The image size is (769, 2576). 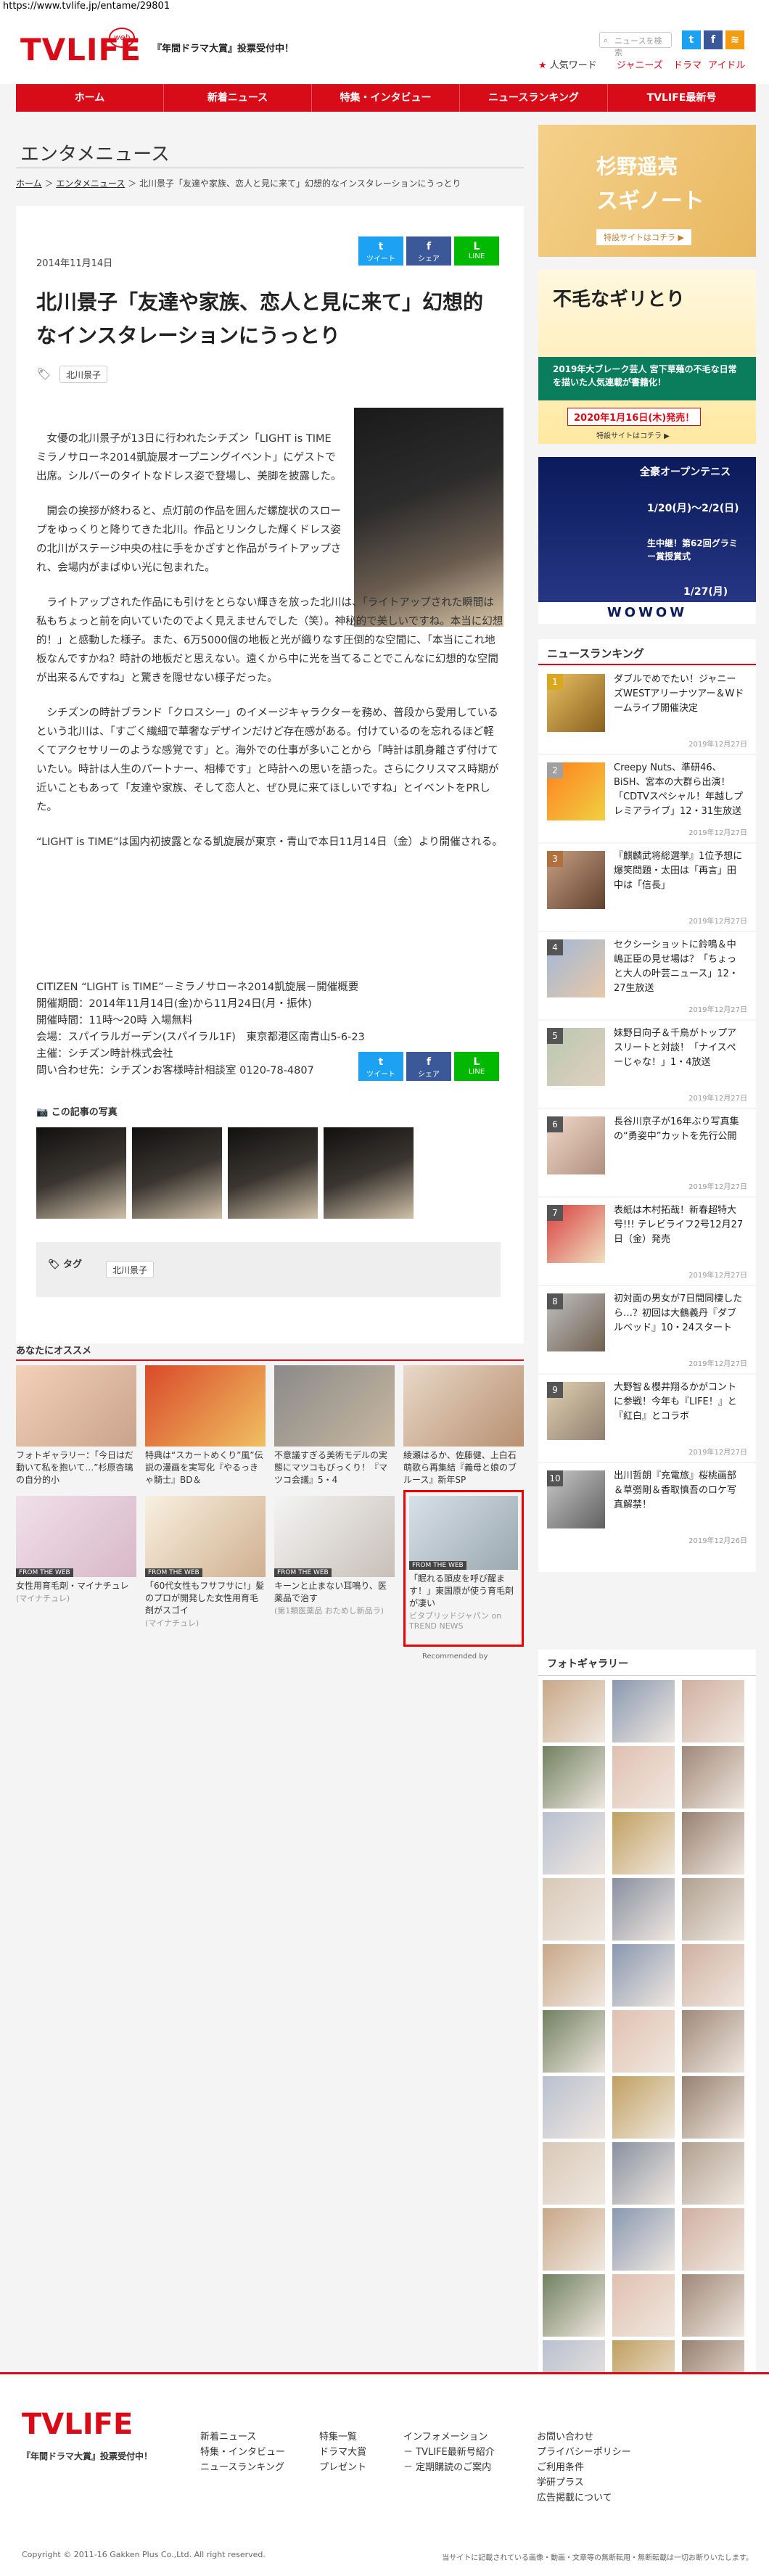 I want to click on footer-link: ドラマ大賞, so click(x=342, y=2452).